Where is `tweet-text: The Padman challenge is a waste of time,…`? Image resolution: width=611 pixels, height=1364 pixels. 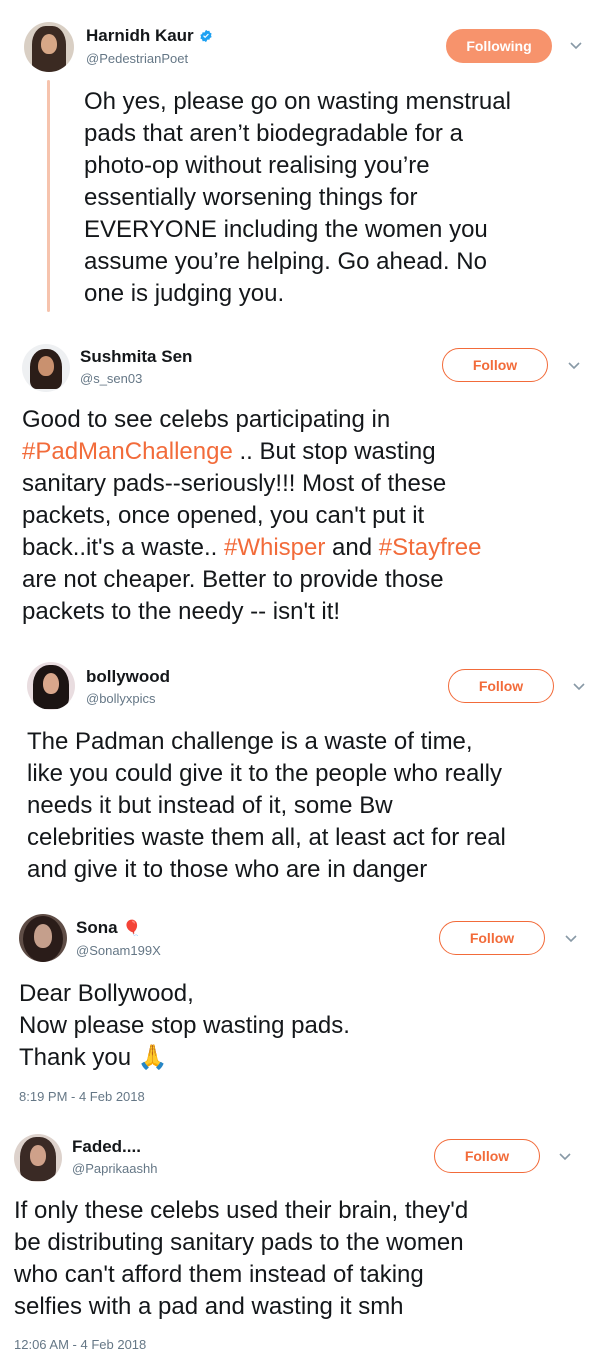
tweet-text: The Padman challenge is a waste of time,… is located at coordinates (317, 806).